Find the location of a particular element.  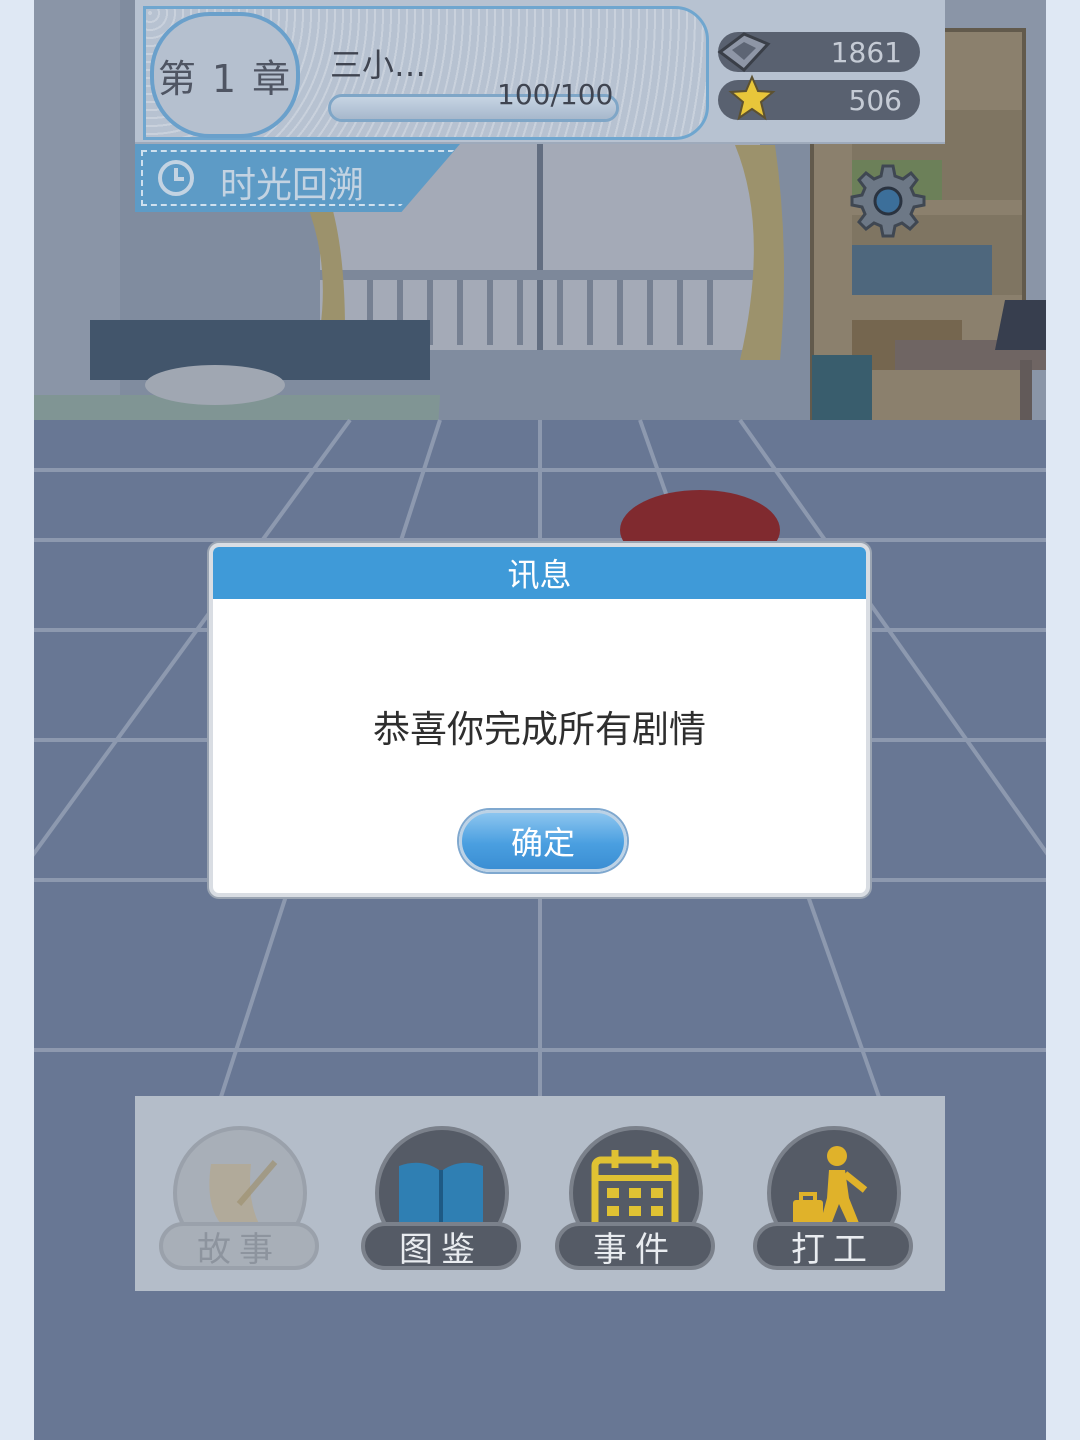

dialog-message: 恭喜你完成所有剧情 is located at coordinates (539, 729).